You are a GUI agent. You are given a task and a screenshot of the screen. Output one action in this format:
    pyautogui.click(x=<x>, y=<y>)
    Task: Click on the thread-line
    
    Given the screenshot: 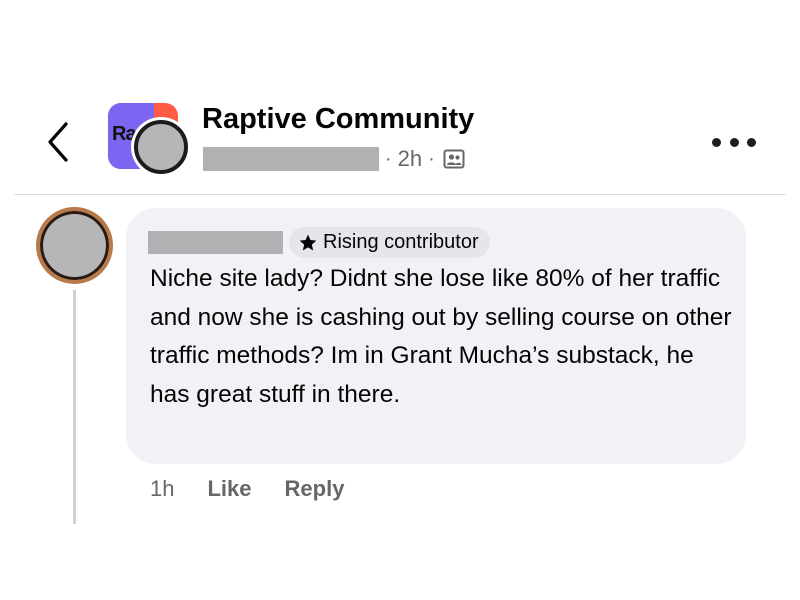 What is the action you would take?
    pyautogui.click(x=74, y=407)
    